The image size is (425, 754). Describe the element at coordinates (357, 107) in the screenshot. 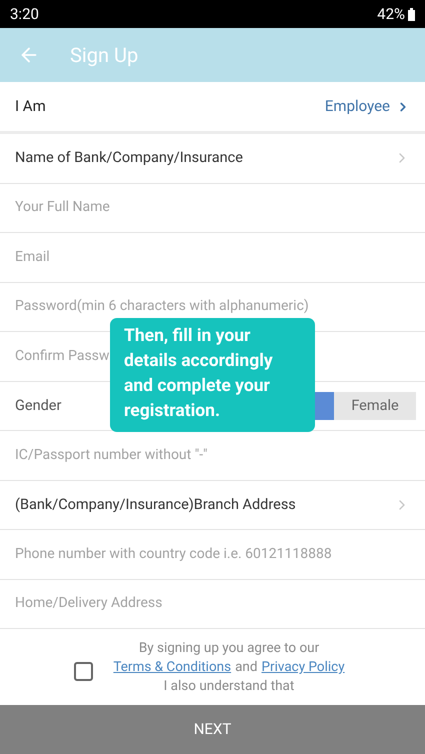

I see `role-value: Employee` at that location.